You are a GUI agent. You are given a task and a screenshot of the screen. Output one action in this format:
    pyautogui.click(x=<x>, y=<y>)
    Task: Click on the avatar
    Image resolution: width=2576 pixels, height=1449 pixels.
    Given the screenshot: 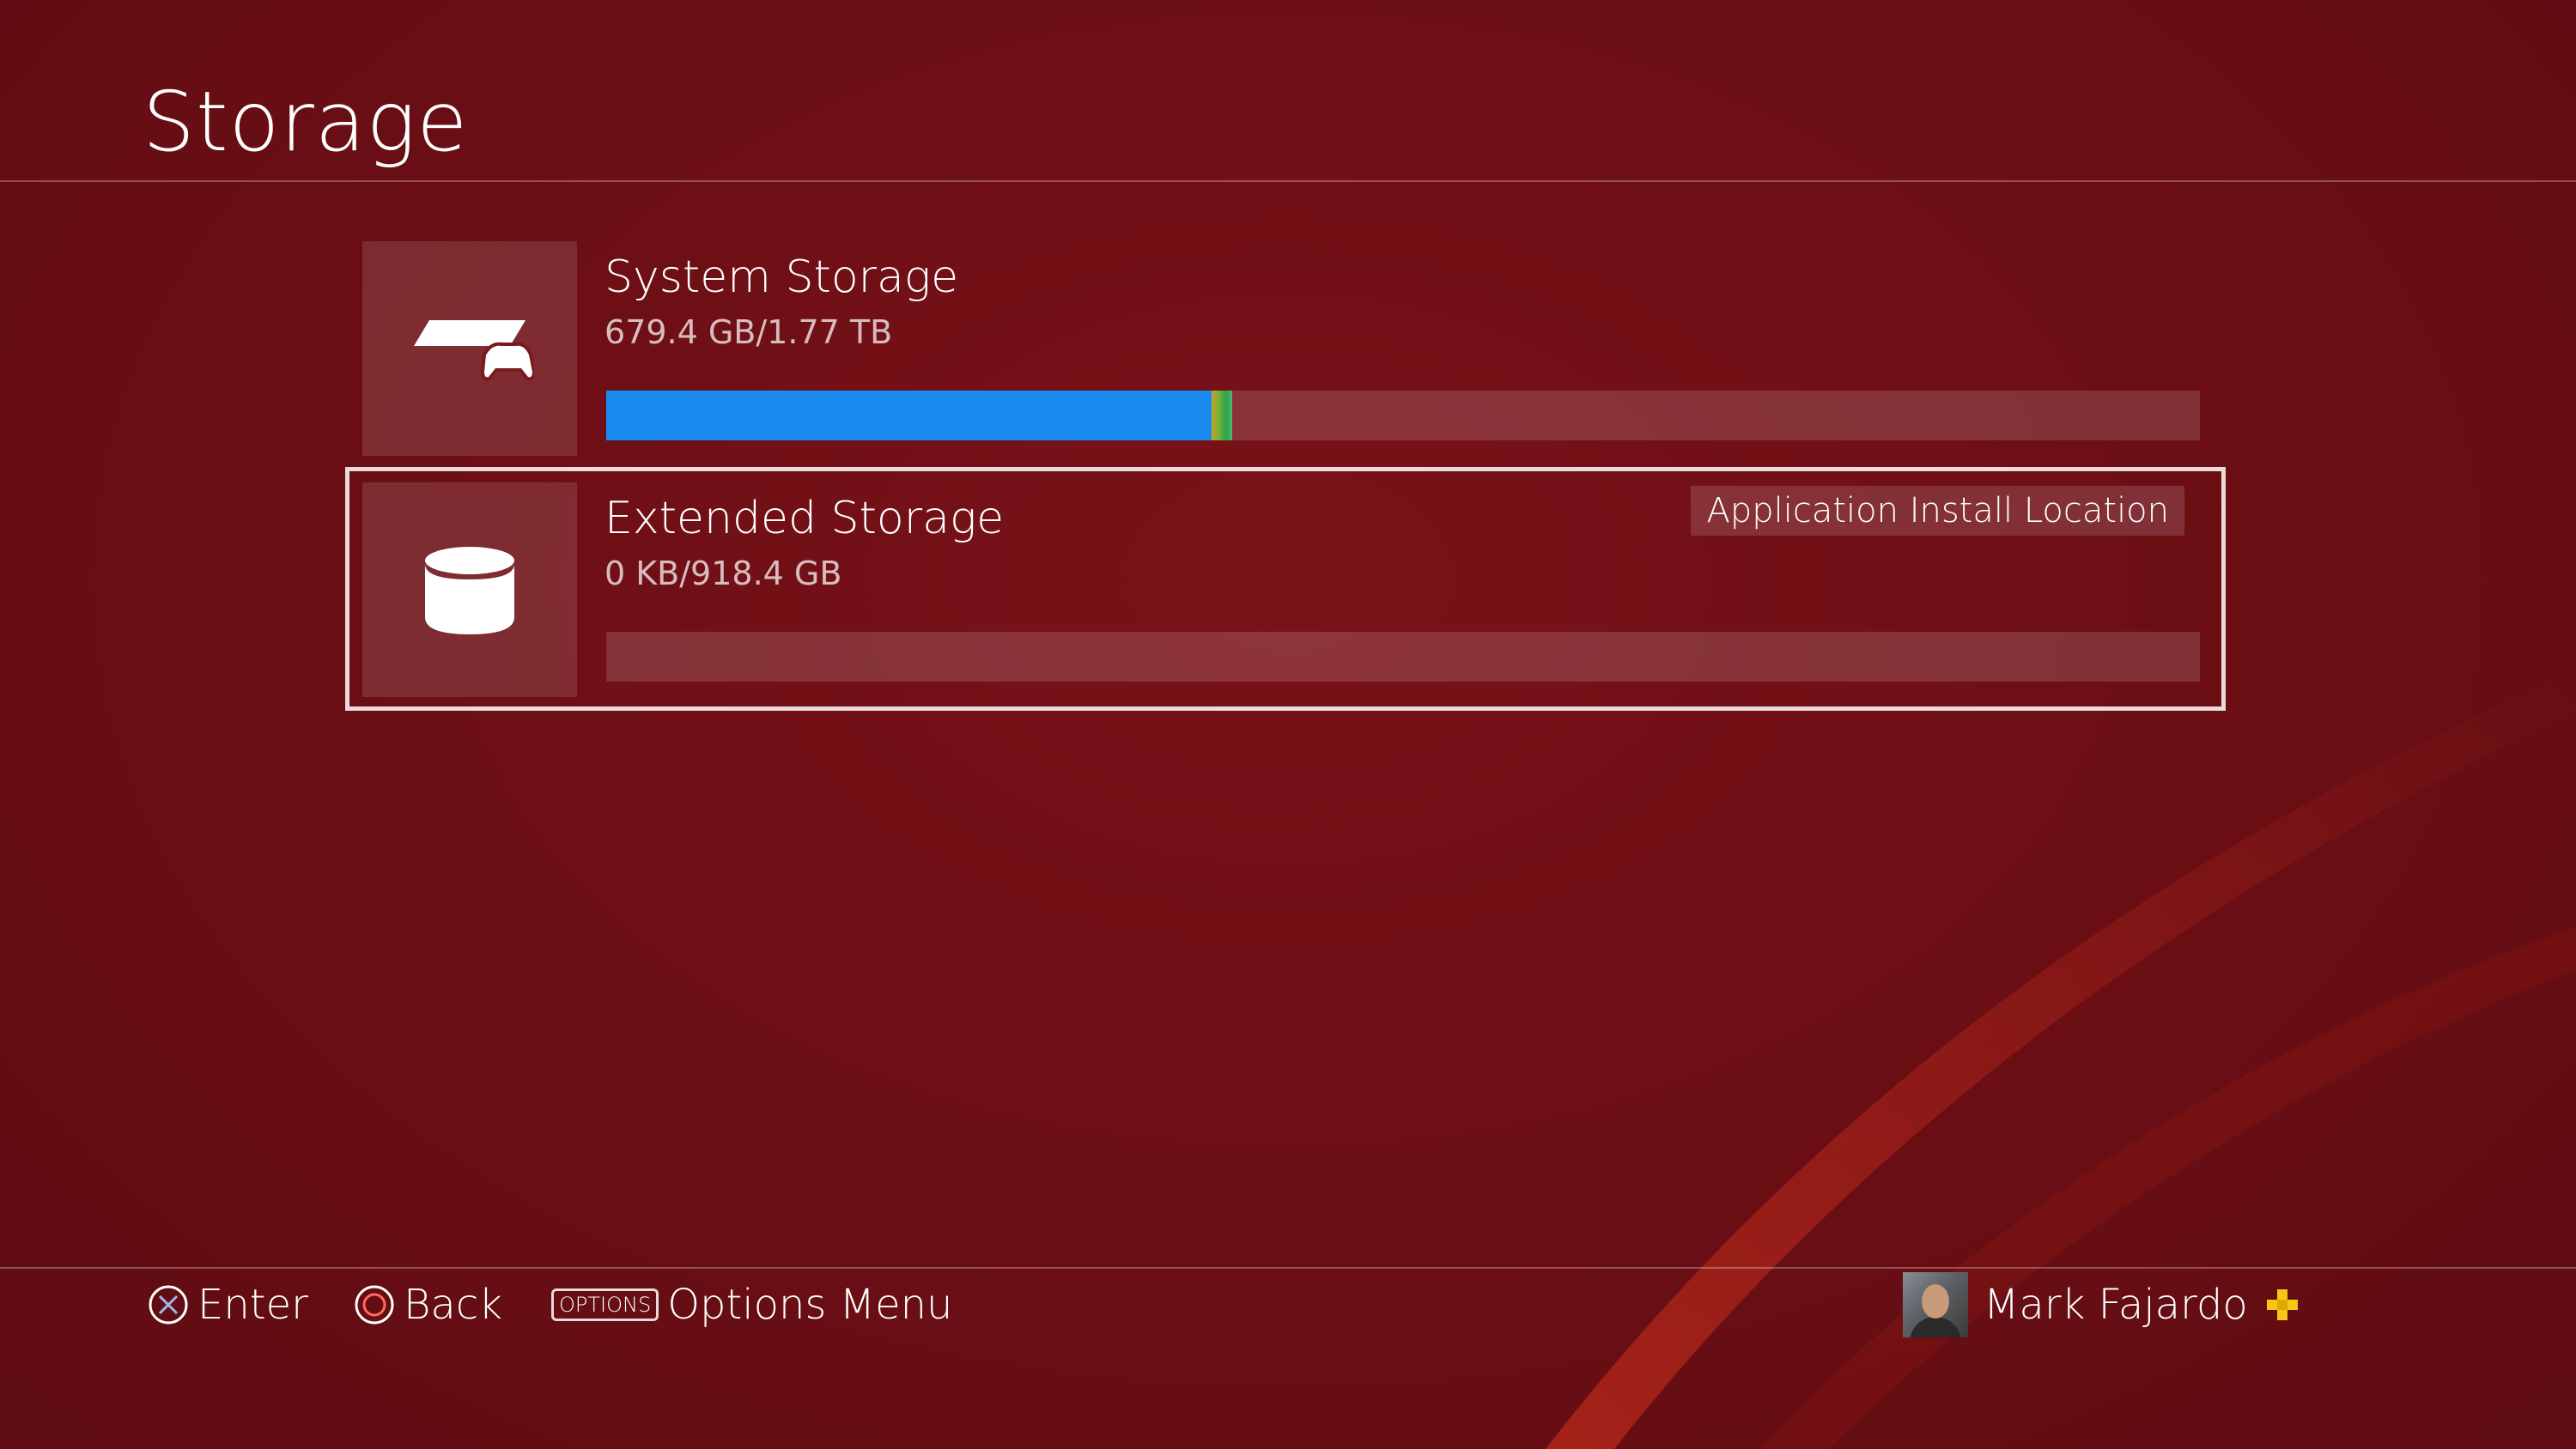 What is the action you would take?
    pyautogui.click(x=1936, y=1304)
    